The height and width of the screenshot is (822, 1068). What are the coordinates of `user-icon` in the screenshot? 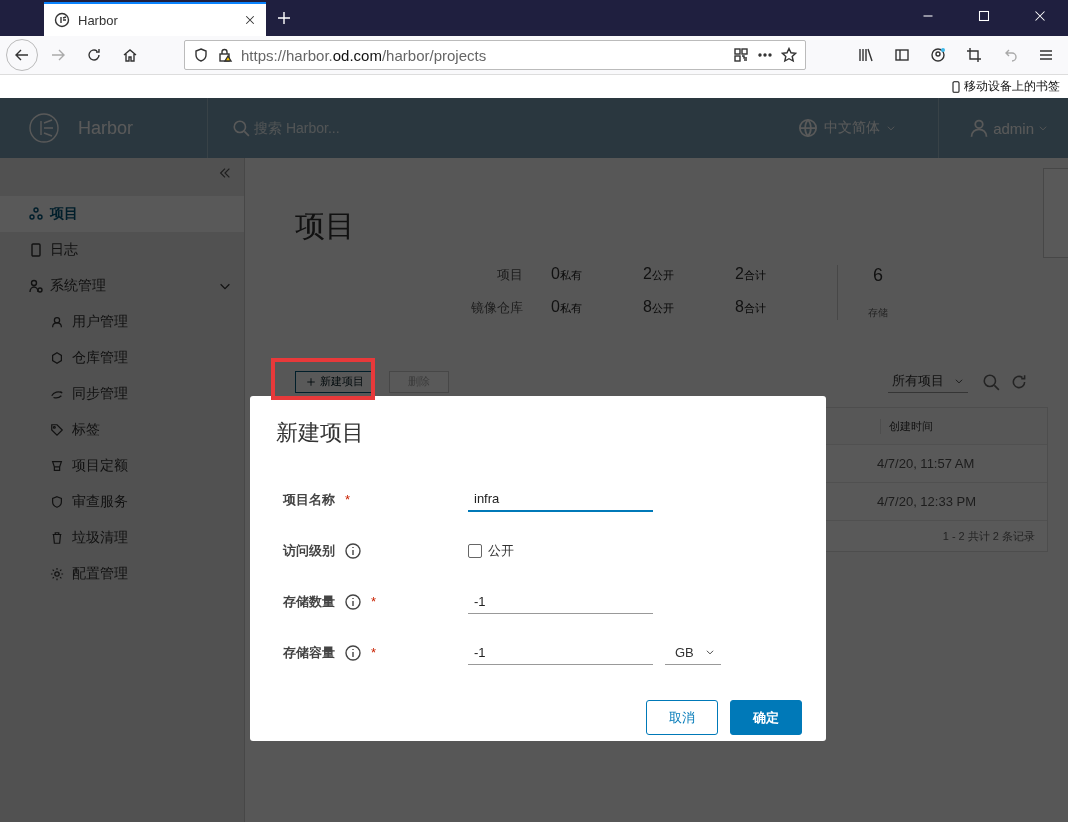 It's located at (979, 128).